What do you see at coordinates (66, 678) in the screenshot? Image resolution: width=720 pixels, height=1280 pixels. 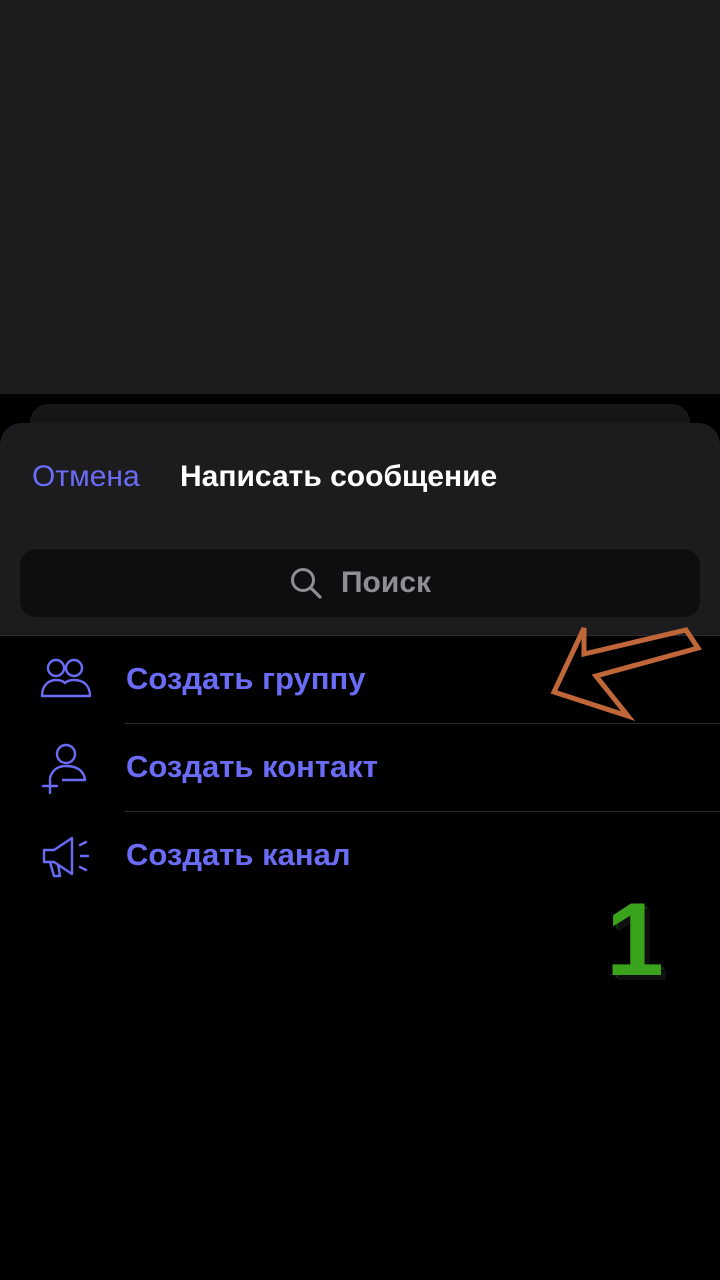 I see `group-icon` at bounding box center [66, 678].